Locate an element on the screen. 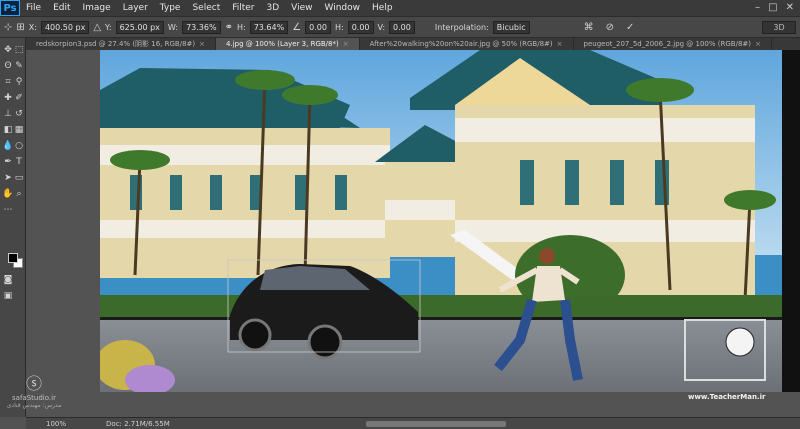  menu-select: Select is located at coordinates (206, 8).